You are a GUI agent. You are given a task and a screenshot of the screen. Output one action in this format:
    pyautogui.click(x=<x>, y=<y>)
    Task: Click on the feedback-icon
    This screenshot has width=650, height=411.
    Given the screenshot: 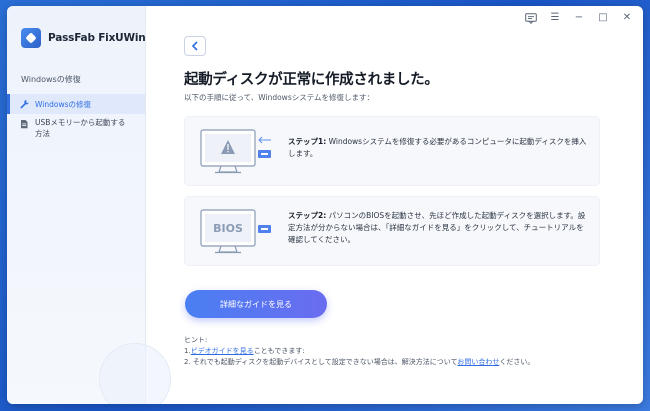 What is the action you would take?
    pyautogui.click(x=531, y=18)
    